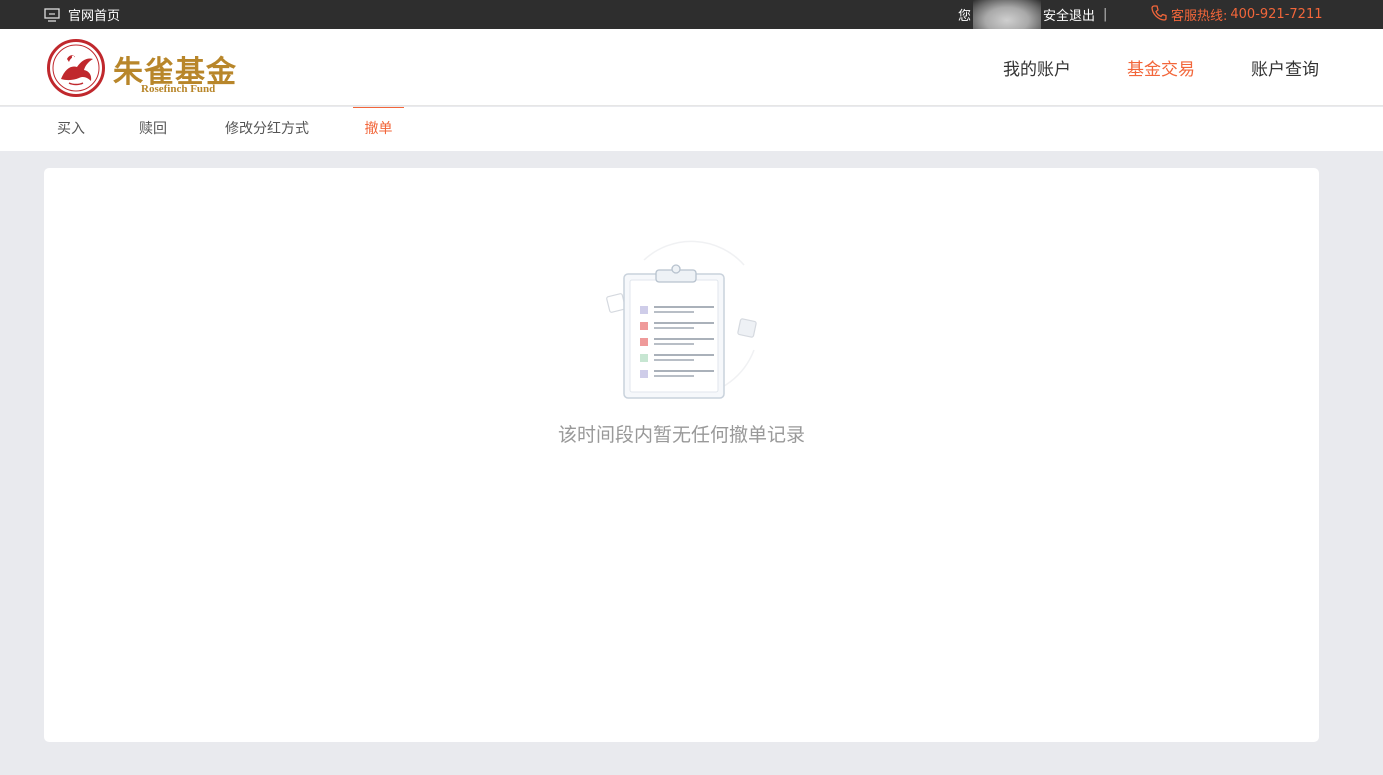  What do you see at coordinates (178, 89) in the screenshot?
I see `brand-name-en: Rosefinch Fund` at bounding box center [178, 89].